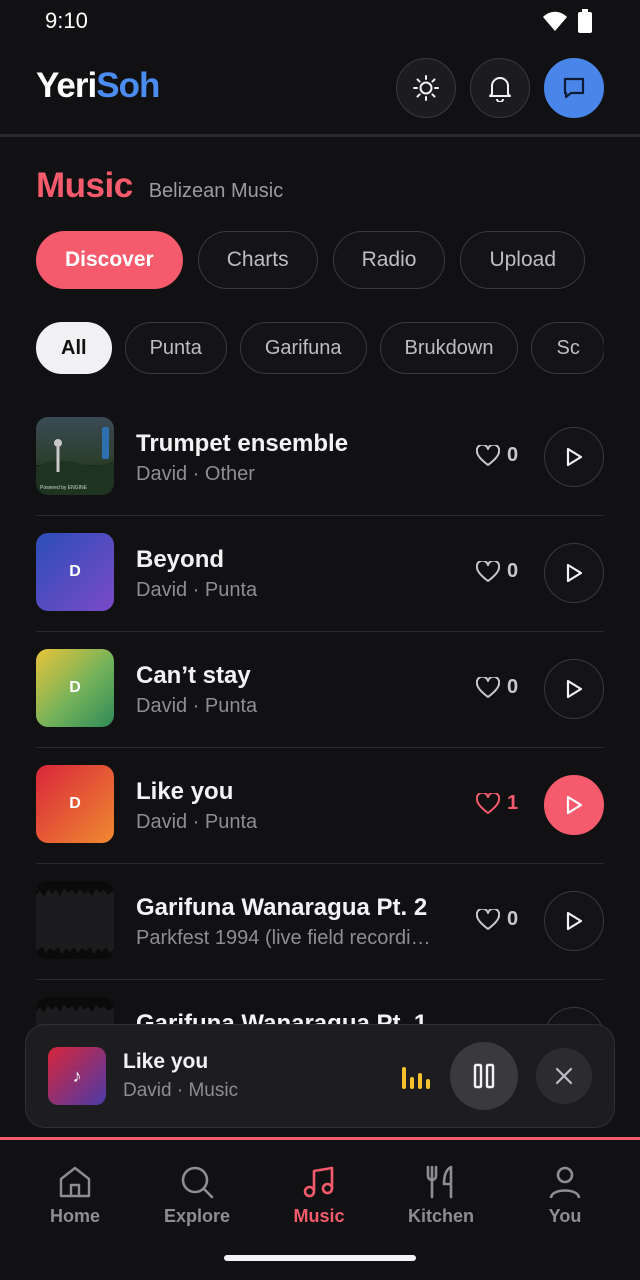 This screenshot has height=1280, width=640. I want to click on close-player-button, so click(564, 1076).